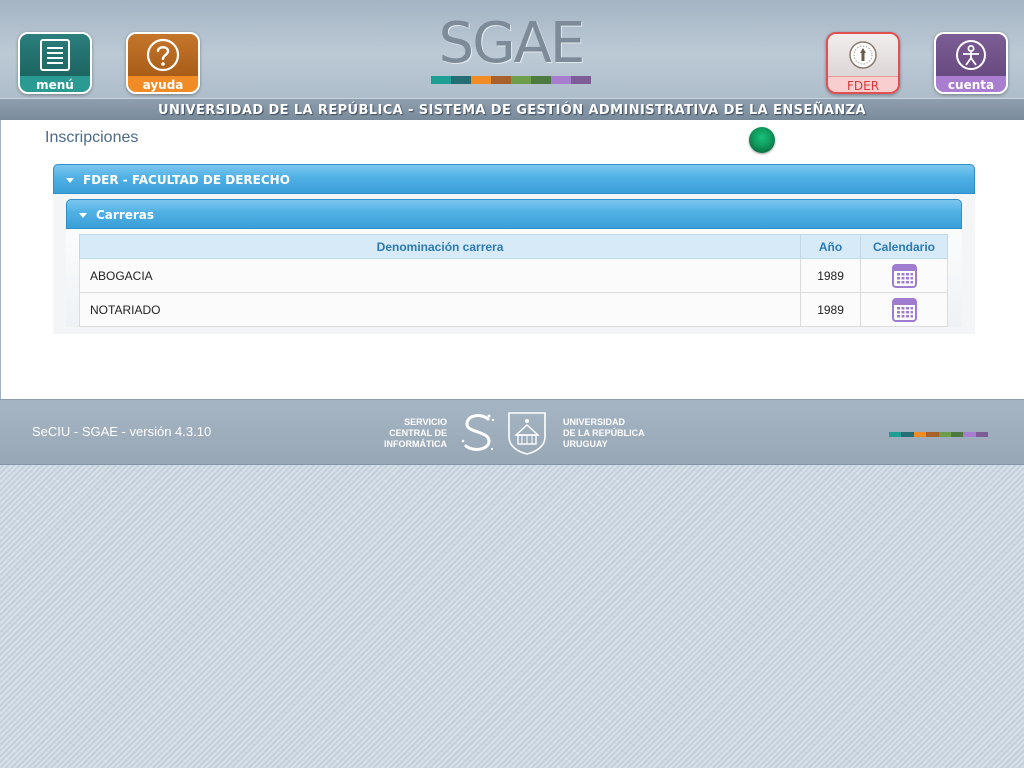 This screenshot has width=1024, height=768. Describe the element at coordinates (125, 215) in the screenshot. I see `careers-panel-title: Carreras` at that location.